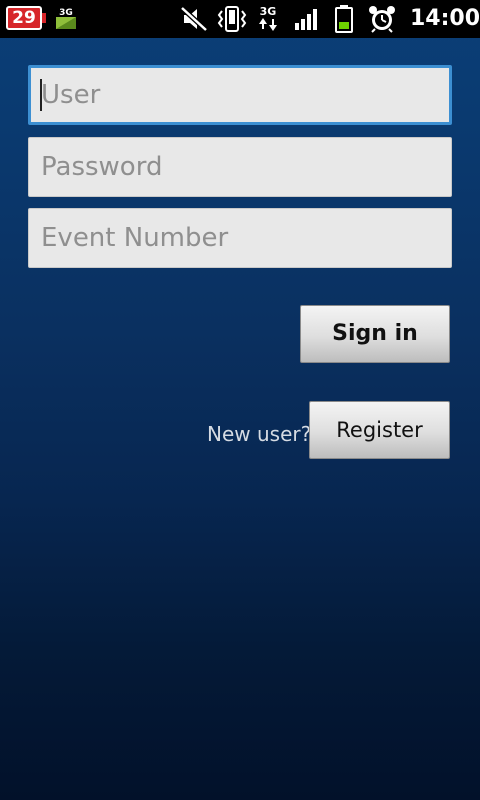  What do you see at coordinates (41, 95) in the screenshot?
I see `text-cursor` at bounding box center [41, 95].